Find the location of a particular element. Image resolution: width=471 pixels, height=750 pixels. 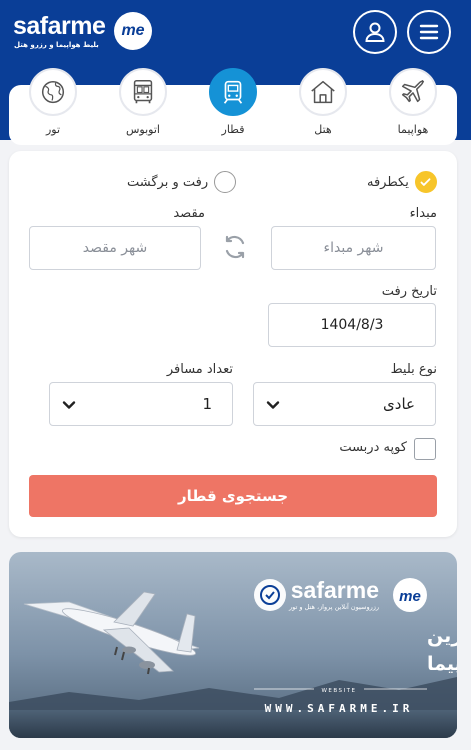

swap-icon is located at coordinates (235, 247).